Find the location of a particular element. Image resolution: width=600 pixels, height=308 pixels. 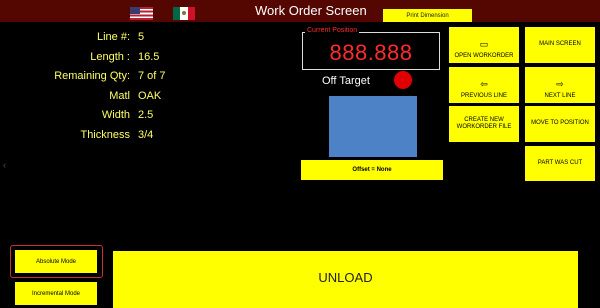

move-to-position-label: MOVE TO POSITION is located at coordinates (560, 123).